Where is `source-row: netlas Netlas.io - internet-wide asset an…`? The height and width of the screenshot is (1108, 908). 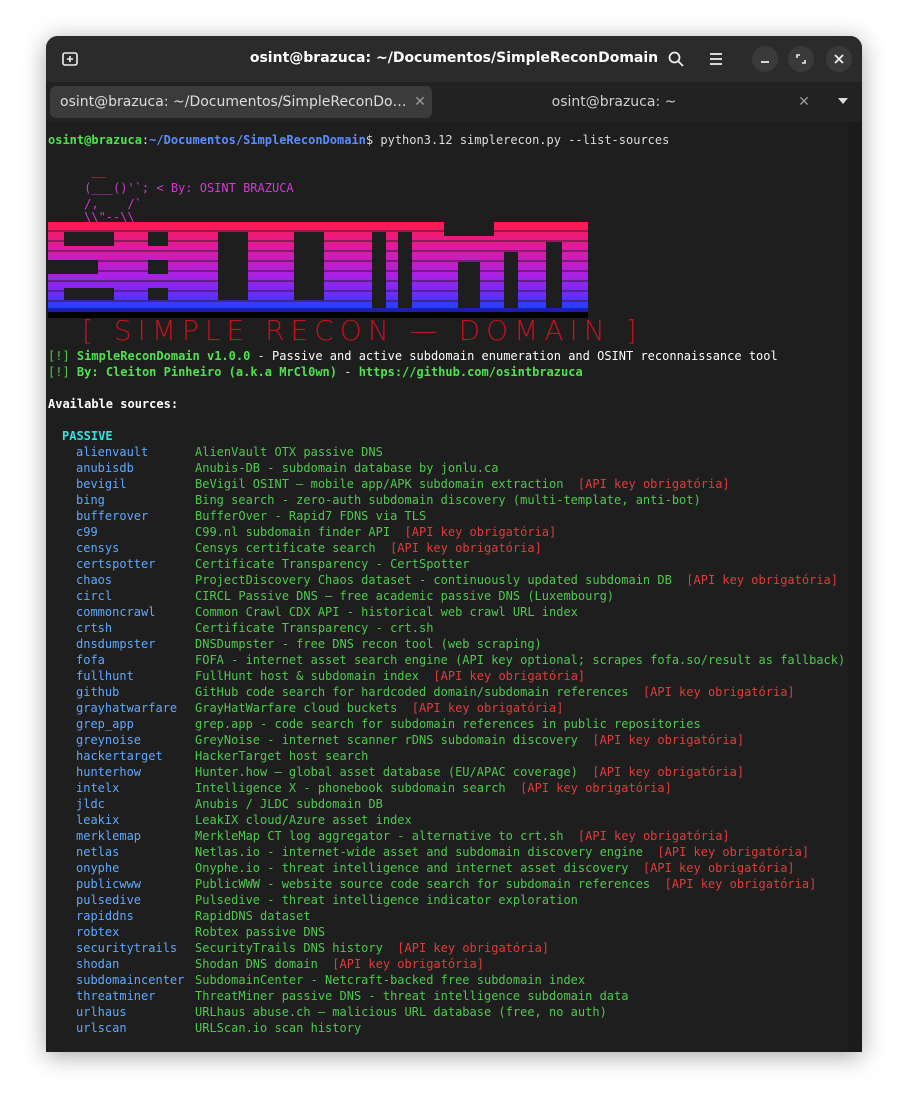 source-row: netlas Netlas.io - internet-wide asset an… is located at coordinates (448, 852).